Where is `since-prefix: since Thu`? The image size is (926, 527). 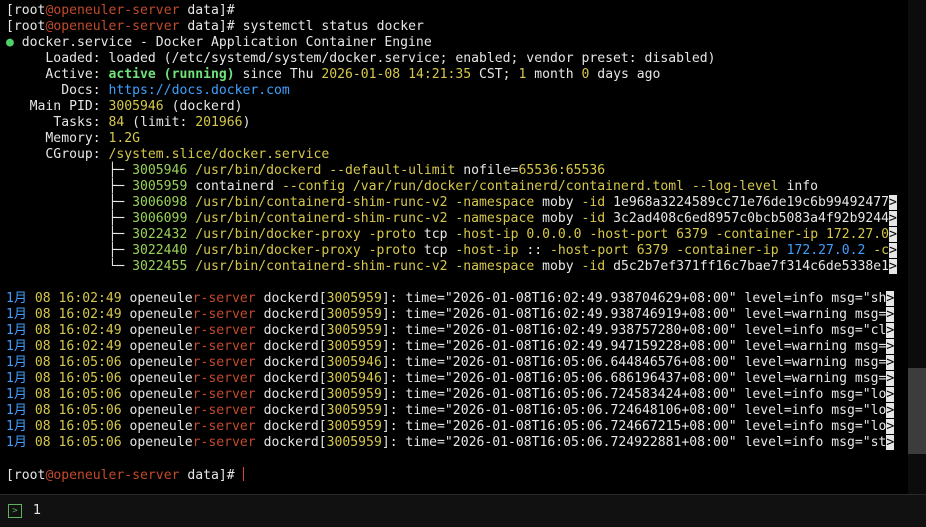
since-prefix: since Thu is located at coordinates (278, 74).